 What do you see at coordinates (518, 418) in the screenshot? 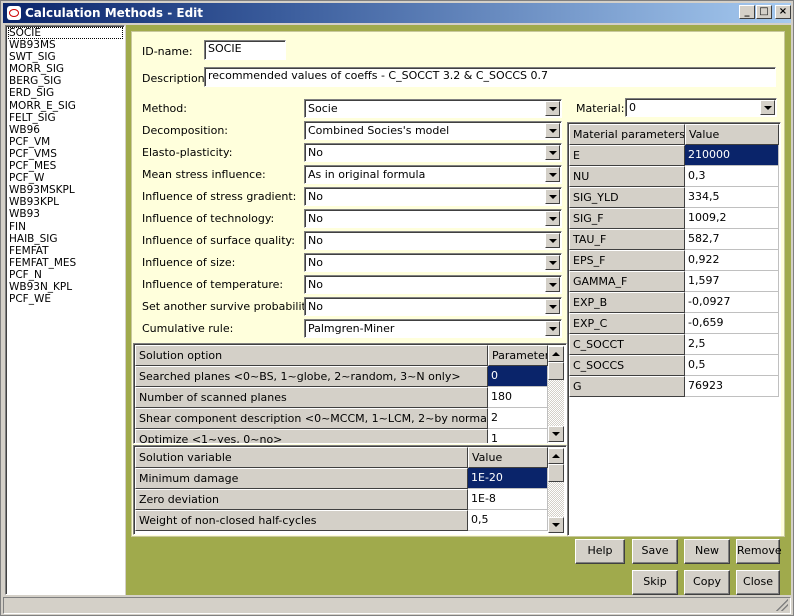
I see `value-cell: 2` at bounding box center [518, 418].